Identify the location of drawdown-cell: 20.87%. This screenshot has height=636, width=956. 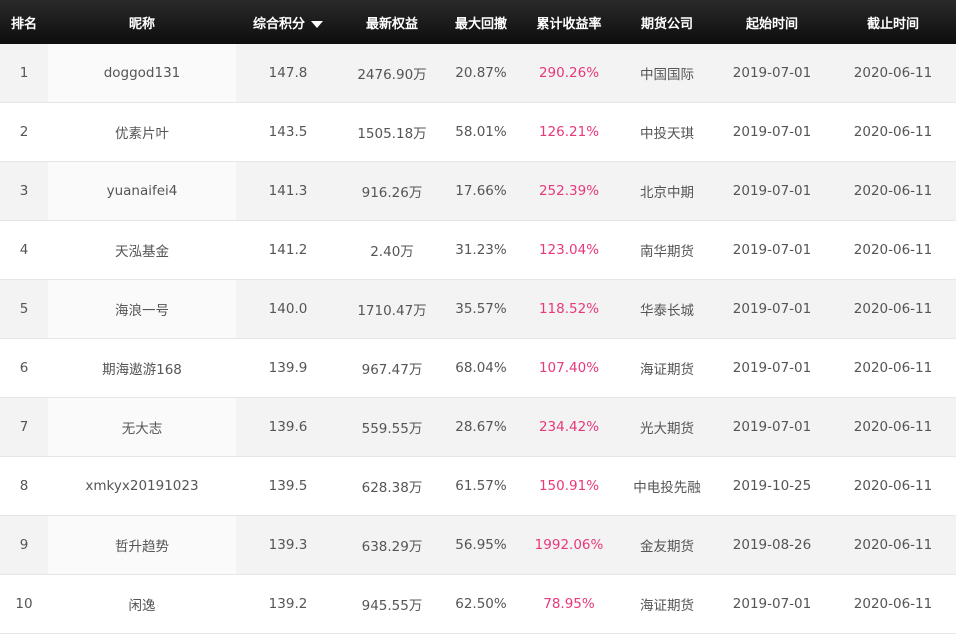
(481, 73).